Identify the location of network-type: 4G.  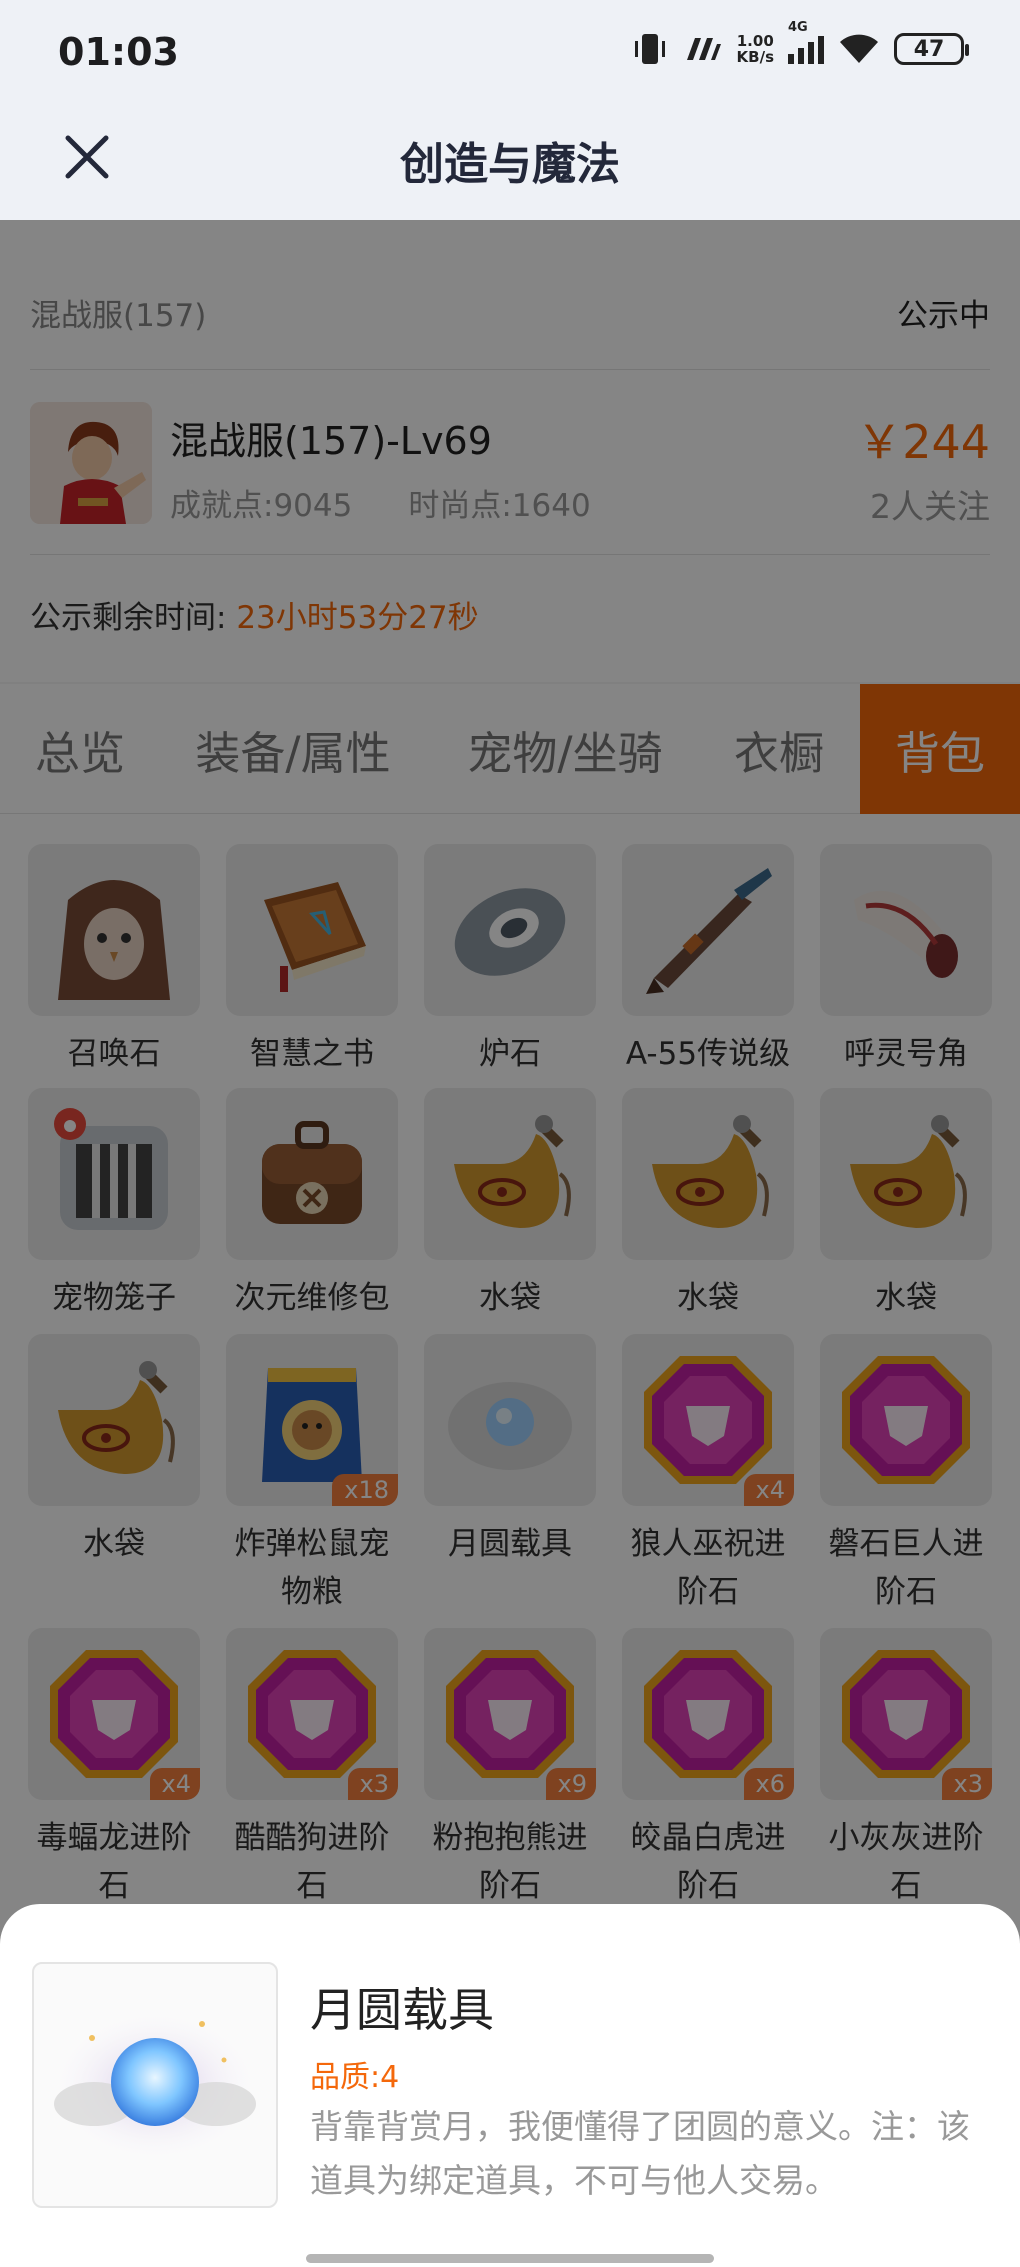
(798, 27).